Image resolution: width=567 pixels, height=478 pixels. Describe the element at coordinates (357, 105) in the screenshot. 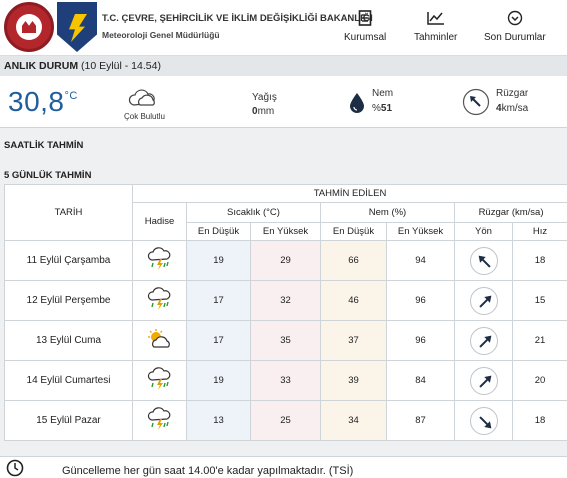

I see `humidity-drop-icon` at that location.